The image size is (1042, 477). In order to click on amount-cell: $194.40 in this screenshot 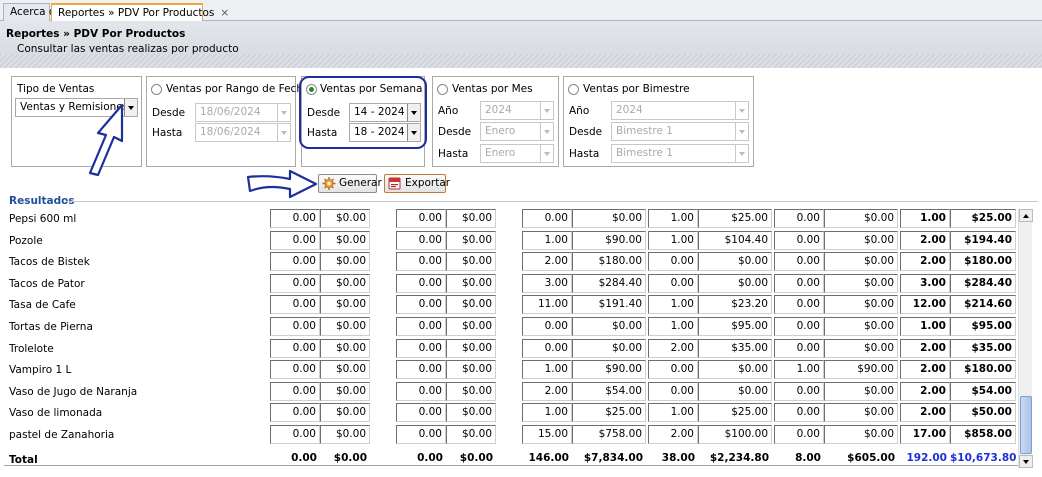, I will do `click(983, 240)`.